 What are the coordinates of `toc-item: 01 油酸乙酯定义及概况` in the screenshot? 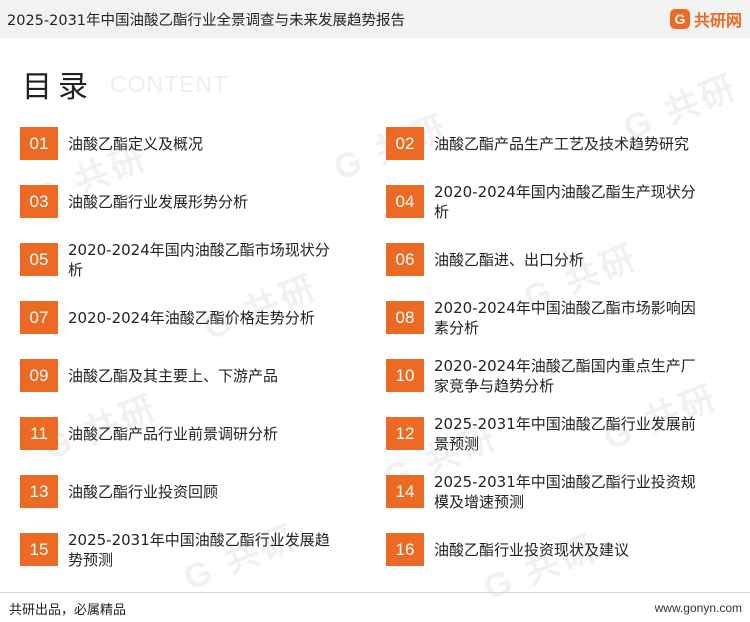 It's located at (185, 144).